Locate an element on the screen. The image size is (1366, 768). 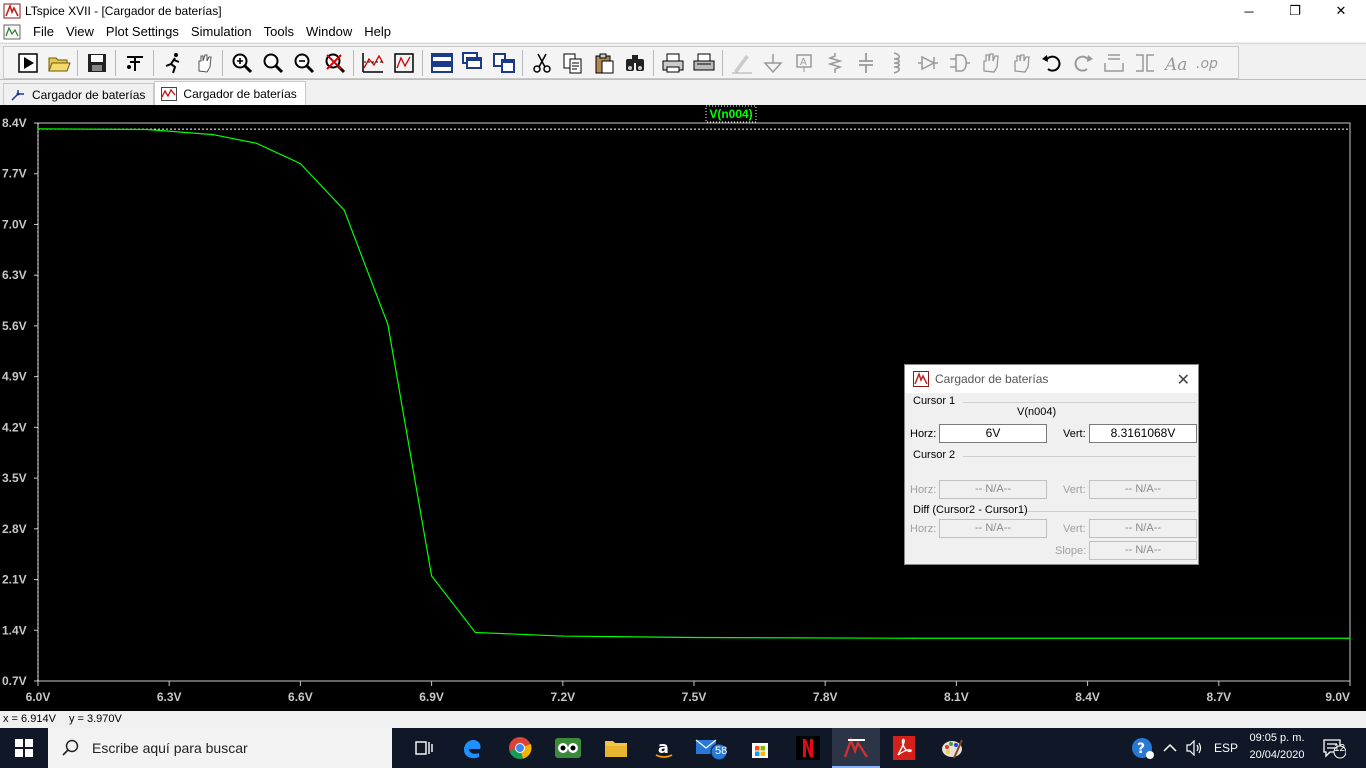
capacitor-button is located at coordinates (865, 63).